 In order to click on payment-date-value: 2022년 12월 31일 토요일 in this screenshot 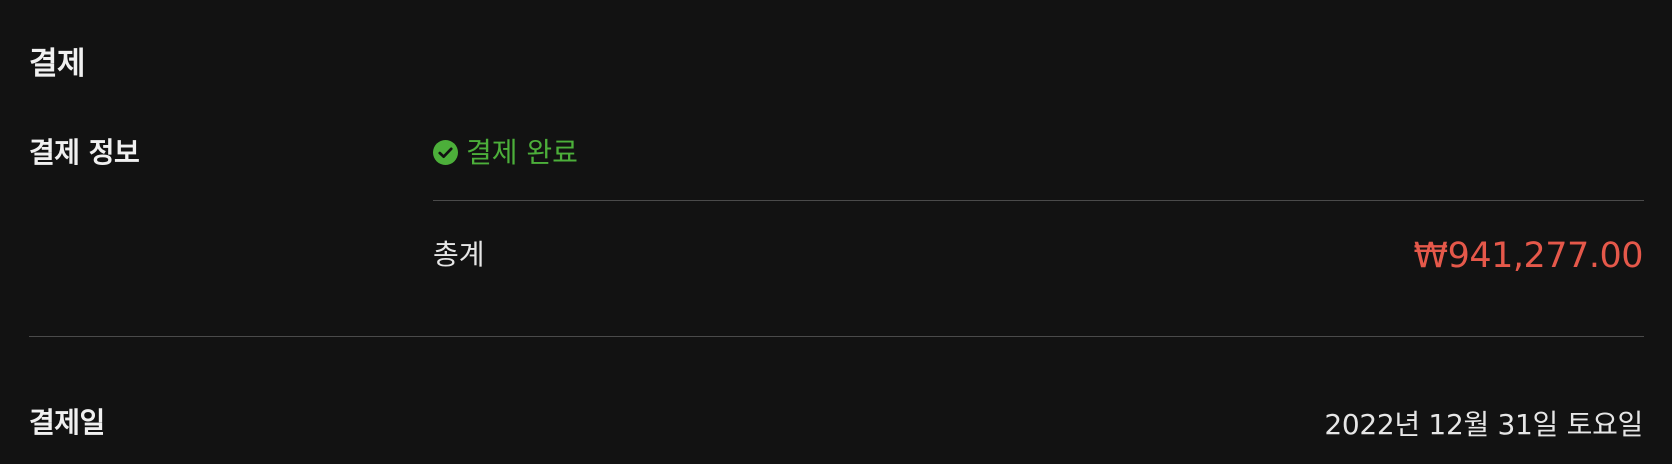, I will do `click(1483, 424)`.